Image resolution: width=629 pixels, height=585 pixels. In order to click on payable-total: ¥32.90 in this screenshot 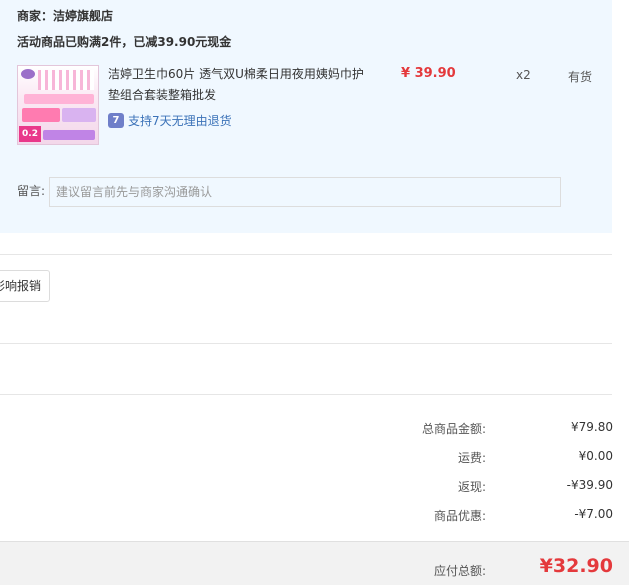, I will do `click(576, 566)`.